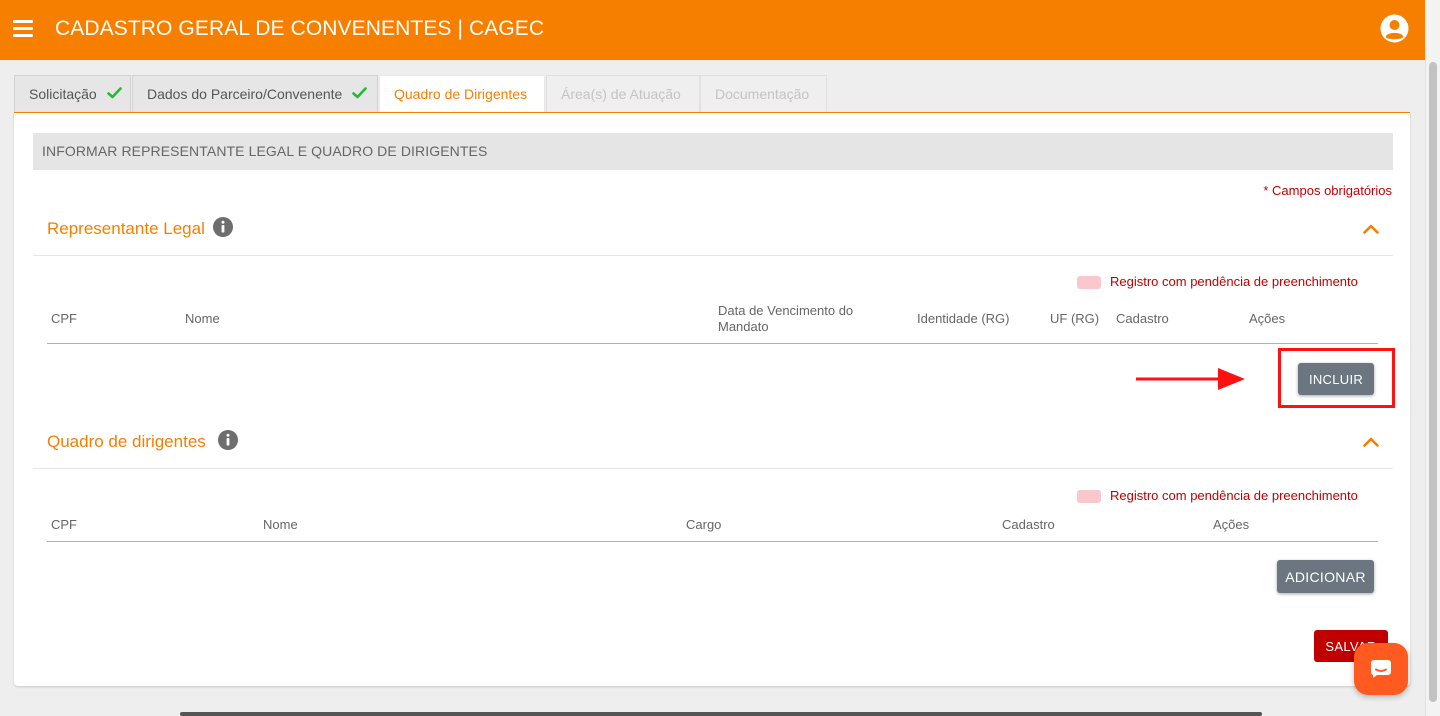  I want to click on representante-legal-title: Representante Legal, so click(126, 229).